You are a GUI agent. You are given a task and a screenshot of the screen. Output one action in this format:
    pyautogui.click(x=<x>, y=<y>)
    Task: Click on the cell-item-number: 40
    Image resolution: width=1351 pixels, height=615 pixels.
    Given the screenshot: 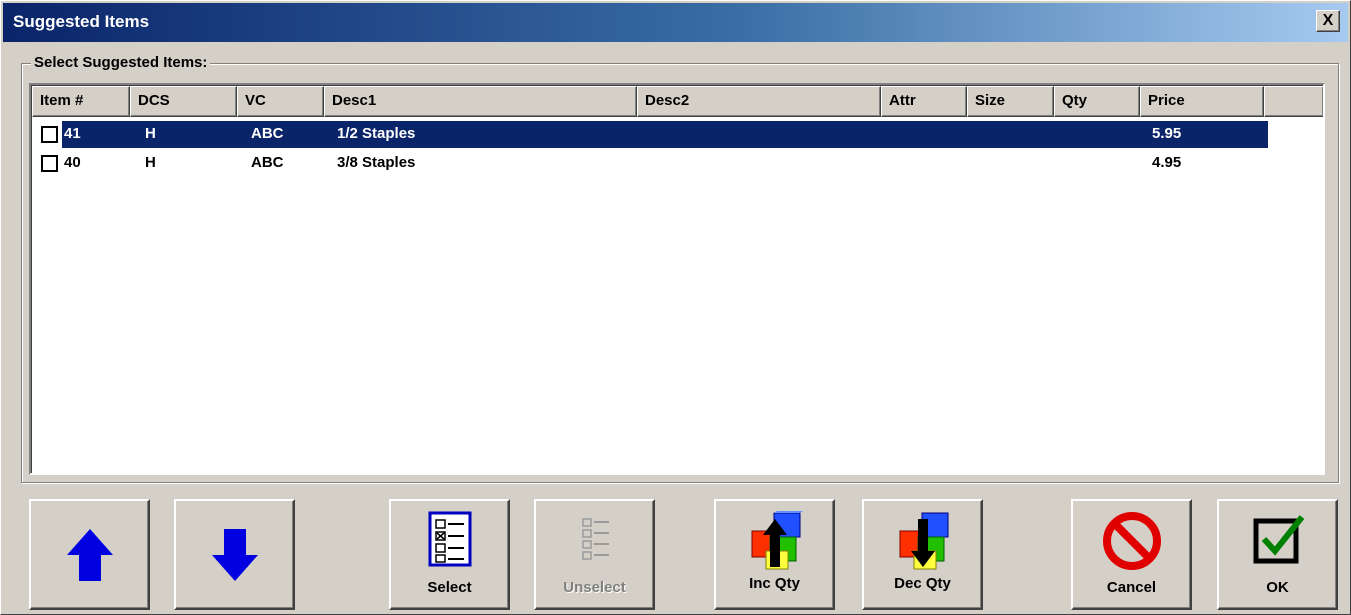 What is the action you would take?
    pyautogui.click(x=72, y=162)
    